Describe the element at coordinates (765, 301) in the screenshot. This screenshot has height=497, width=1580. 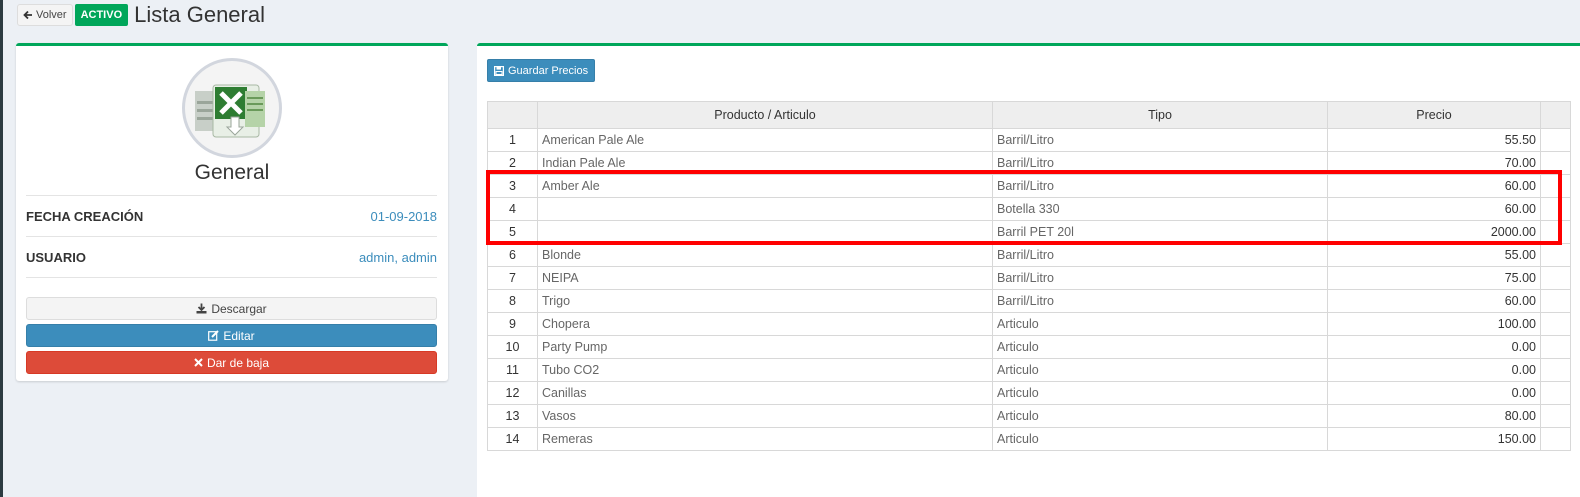
I see `product-cell: Trigo` at that location.